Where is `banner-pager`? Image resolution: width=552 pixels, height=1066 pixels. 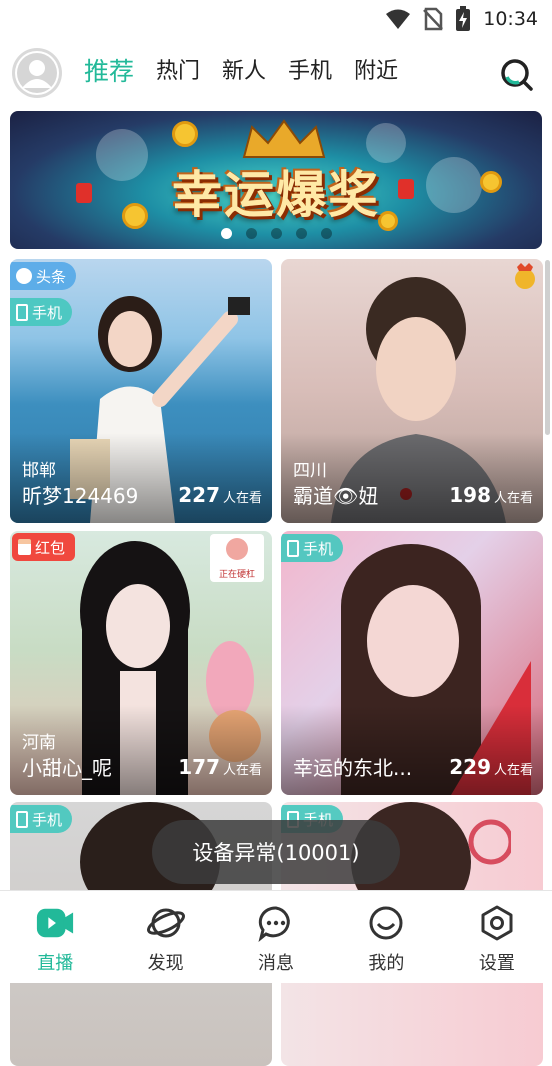 banner-pager is located at coordinates (276, 233).